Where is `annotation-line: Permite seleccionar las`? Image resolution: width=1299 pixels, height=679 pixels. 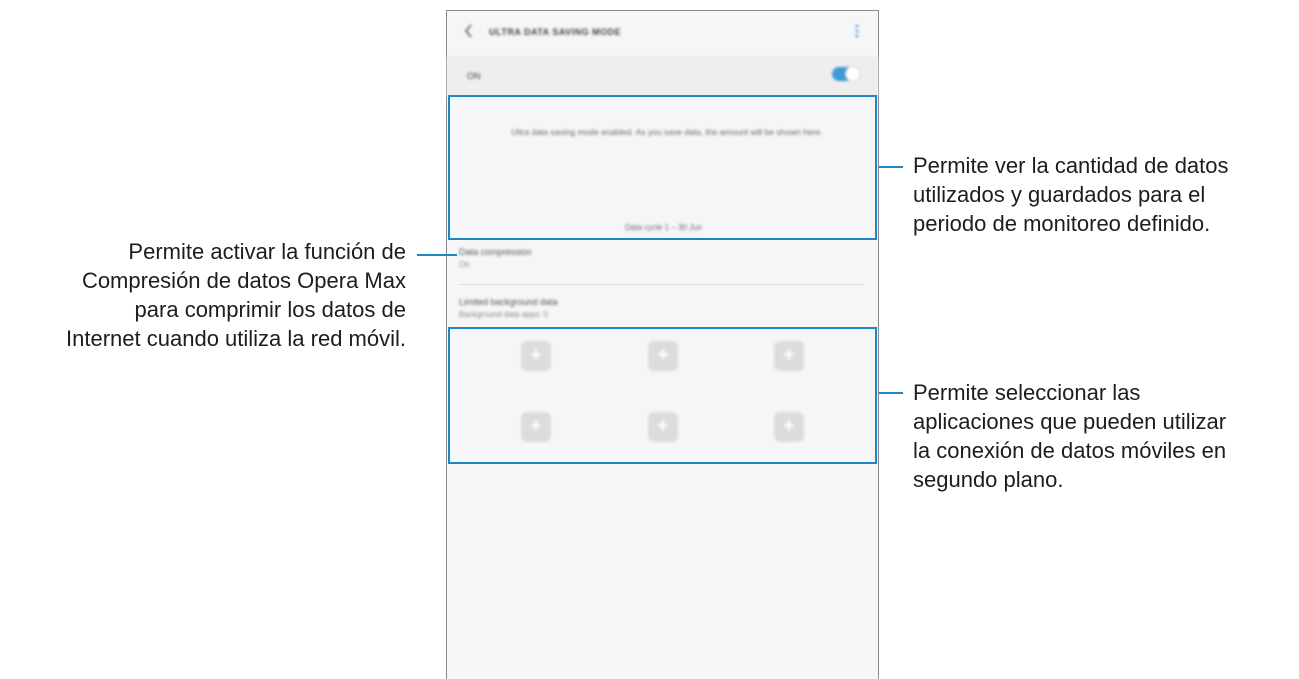 annotation-line: Permite seleccionar las is located at coordinates (1027, 392).